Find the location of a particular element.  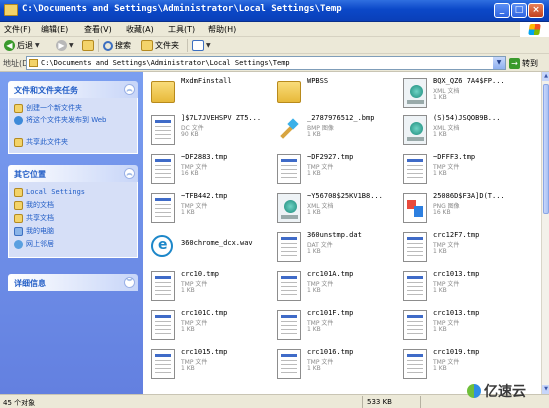

share-folder-icon is located at coordinates (18, 142).